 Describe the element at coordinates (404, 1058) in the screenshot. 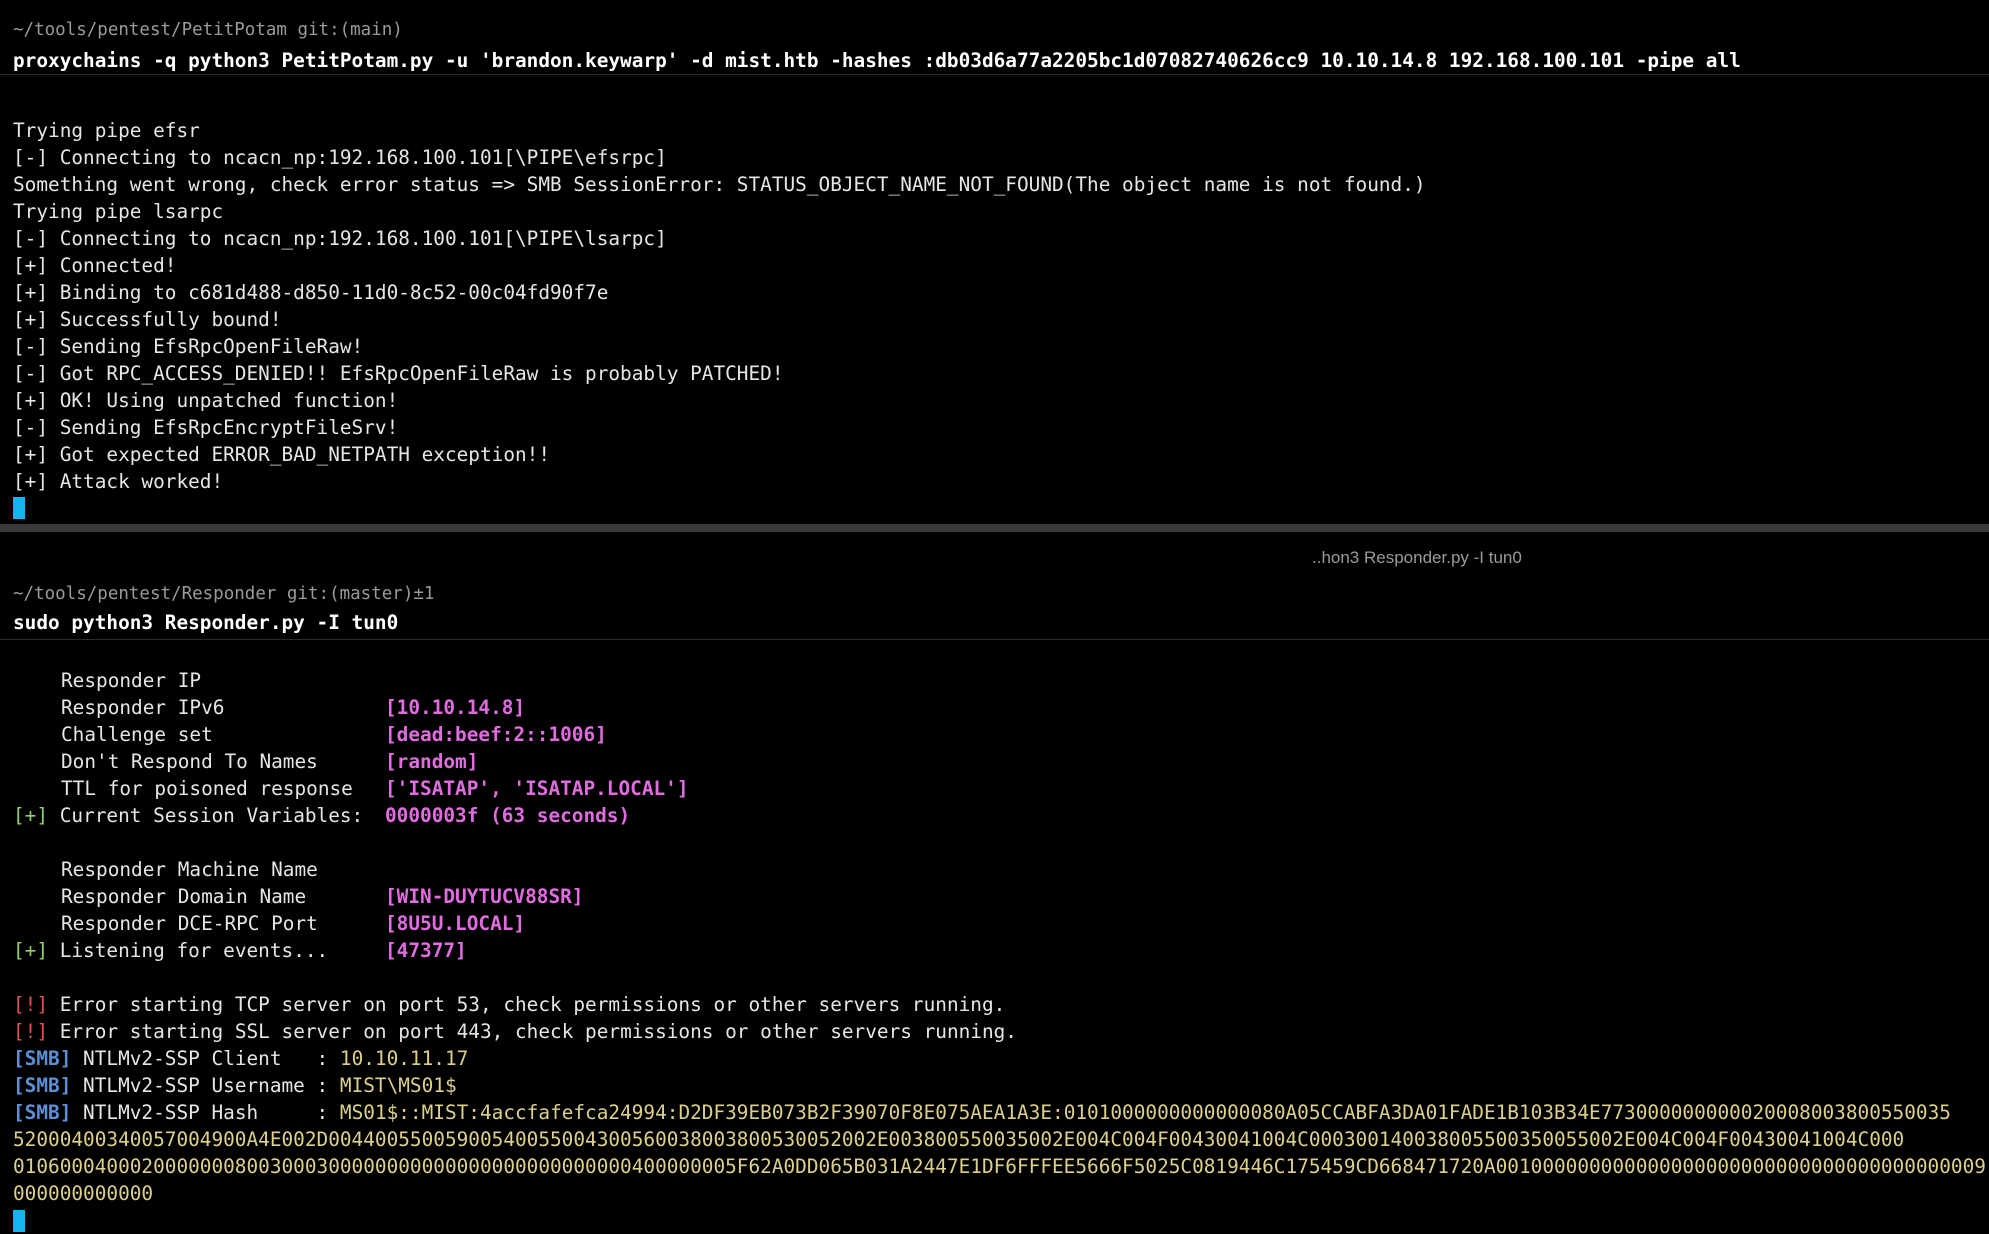

I see `smb-value: 10.10.11.17` at that location.